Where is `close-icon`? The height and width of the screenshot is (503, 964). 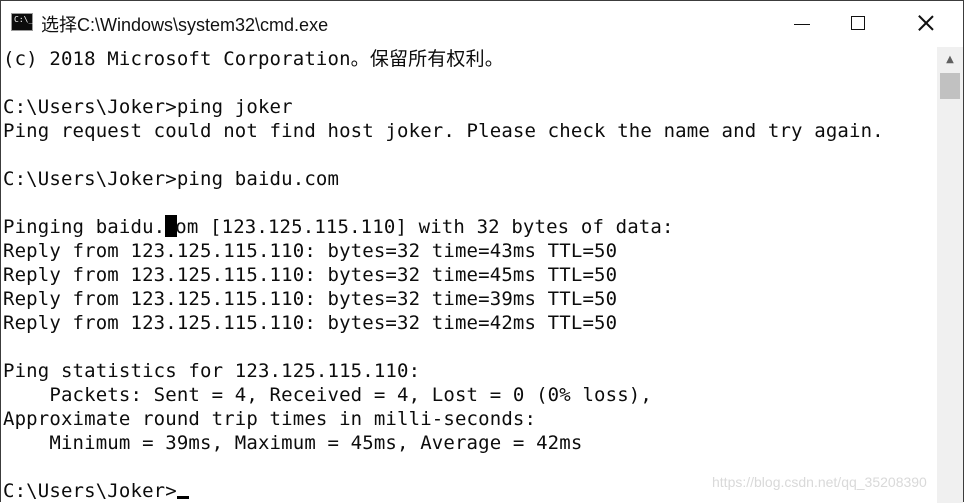
close-icon is located at coordinates (926, 23).